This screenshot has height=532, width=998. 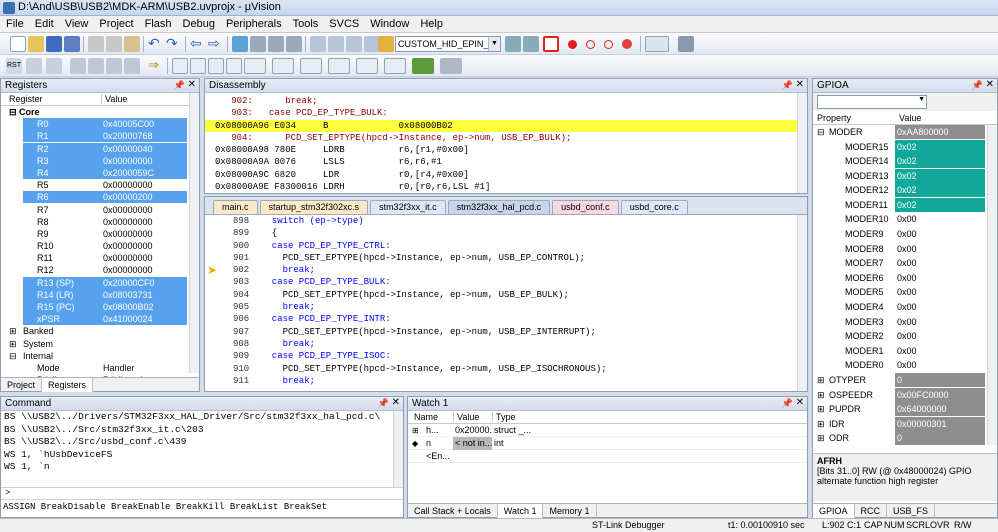 I want to click on register-row: R5 0x00000000, so click(x=100, y=185).